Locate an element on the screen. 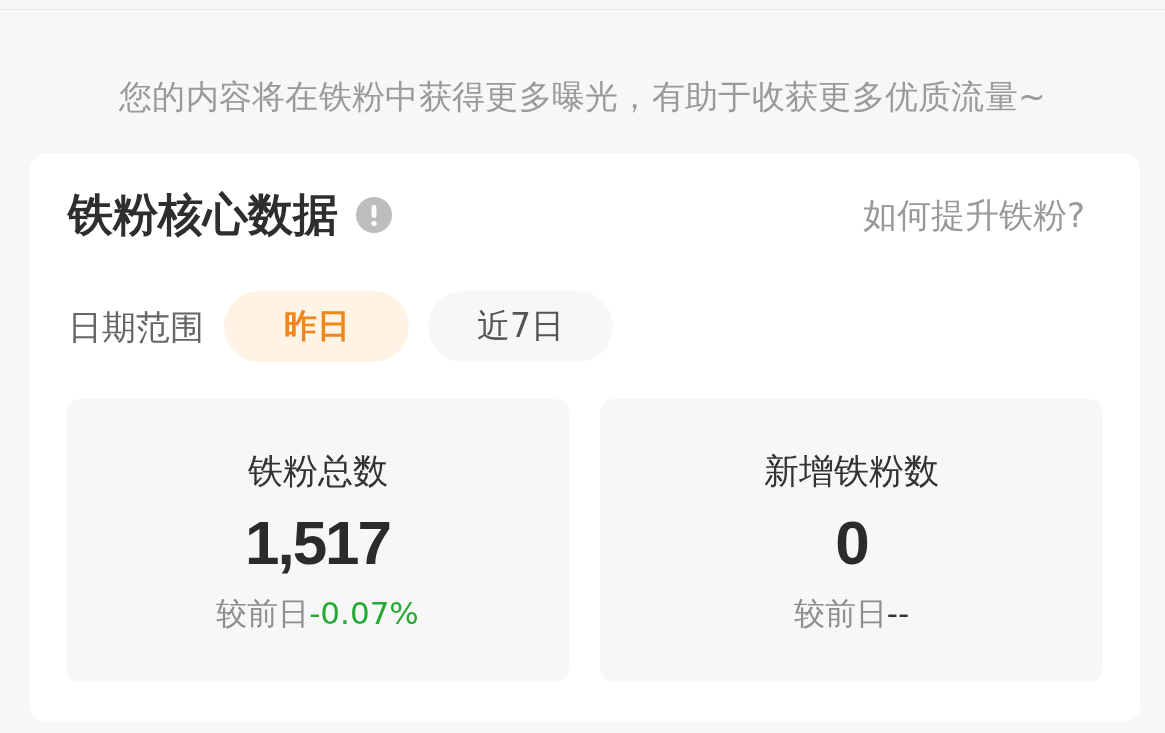 The width and height of the screenshot is (1165, 733). info-icon is located at coordinates (374, 215).